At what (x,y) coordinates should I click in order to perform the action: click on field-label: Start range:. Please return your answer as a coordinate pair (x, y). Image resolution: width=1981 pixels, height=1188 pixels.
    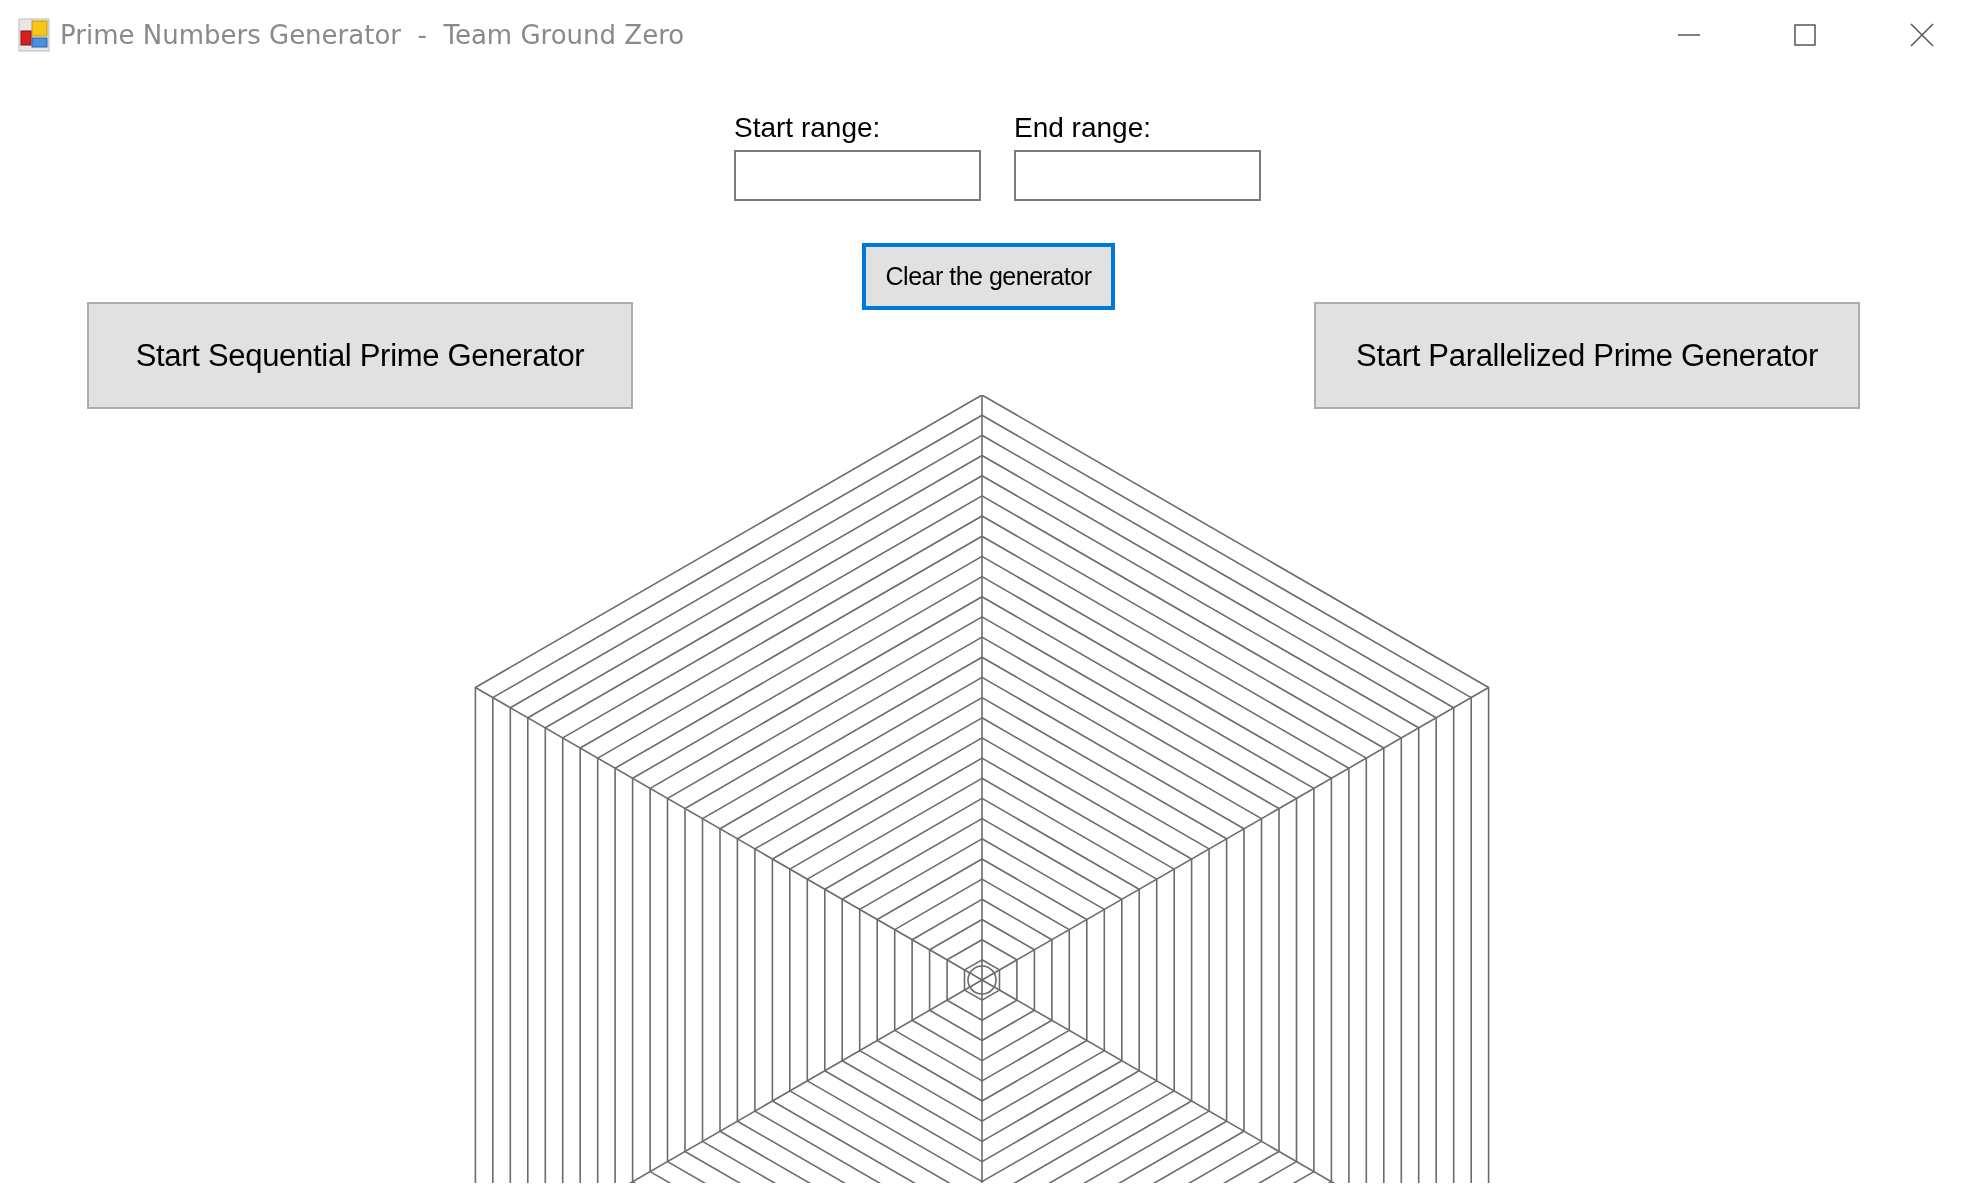
    Looking at the image, I should click on (808, 128).